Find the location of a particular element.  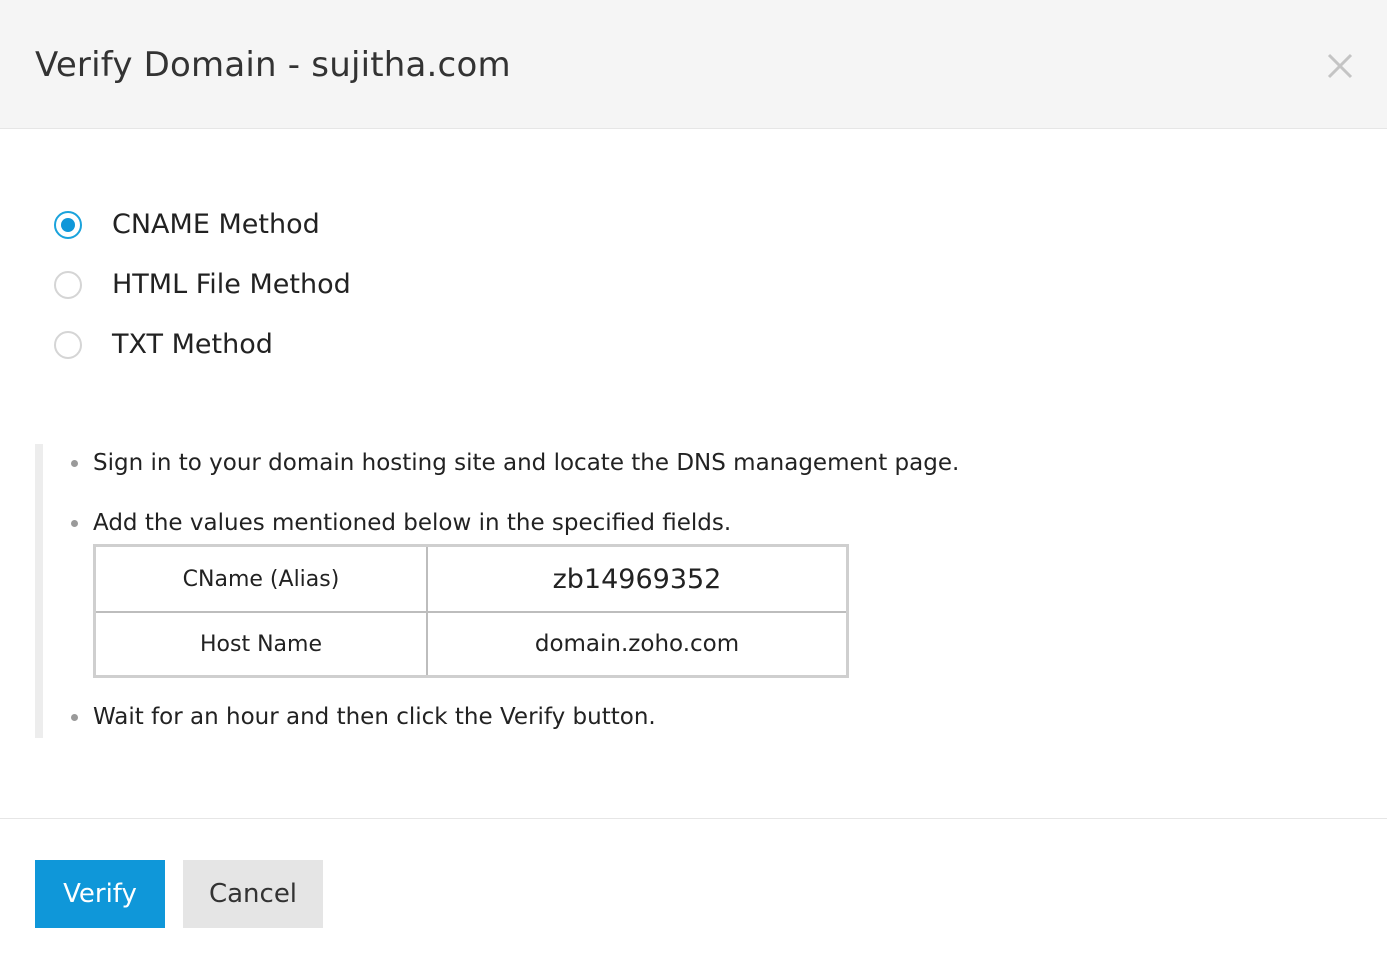

dialog-header: Verify Domain - sujitha.com is located at coordinates (693, 64).